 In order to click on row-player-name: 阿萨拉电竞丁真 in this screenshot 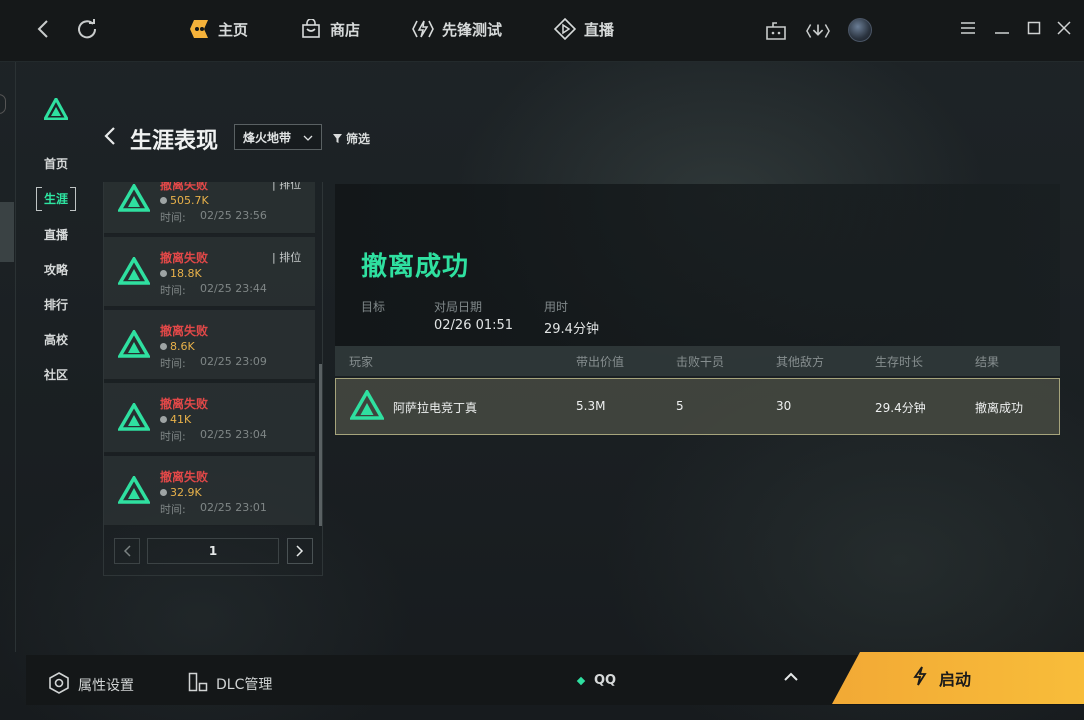, I will do `click(435, 408)`.